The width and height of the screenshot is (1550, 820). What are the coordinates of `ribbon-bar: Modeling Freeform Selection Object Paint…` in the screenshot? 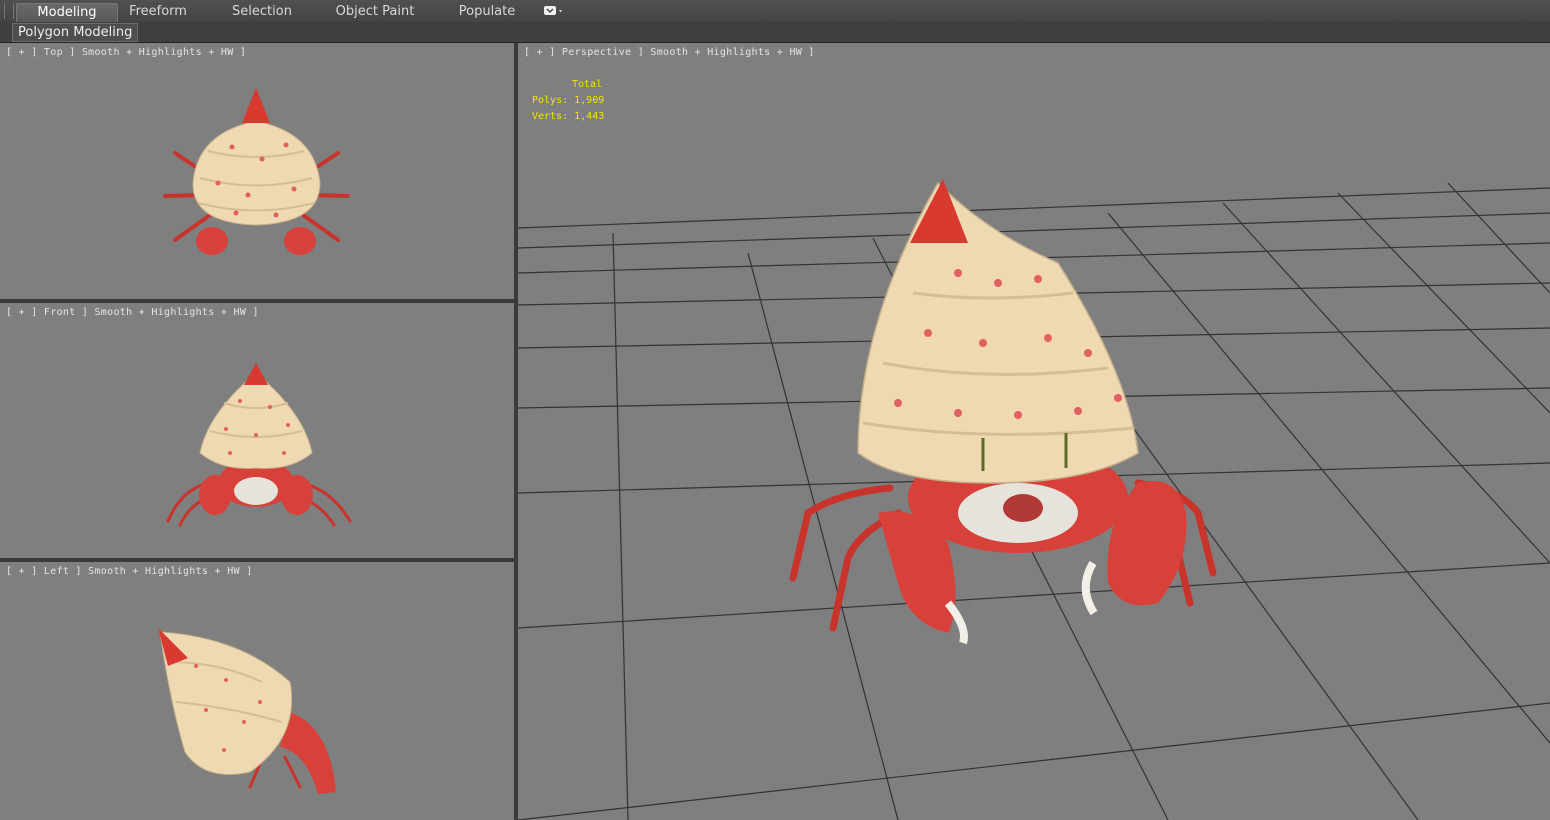 It's located at (775, 11).